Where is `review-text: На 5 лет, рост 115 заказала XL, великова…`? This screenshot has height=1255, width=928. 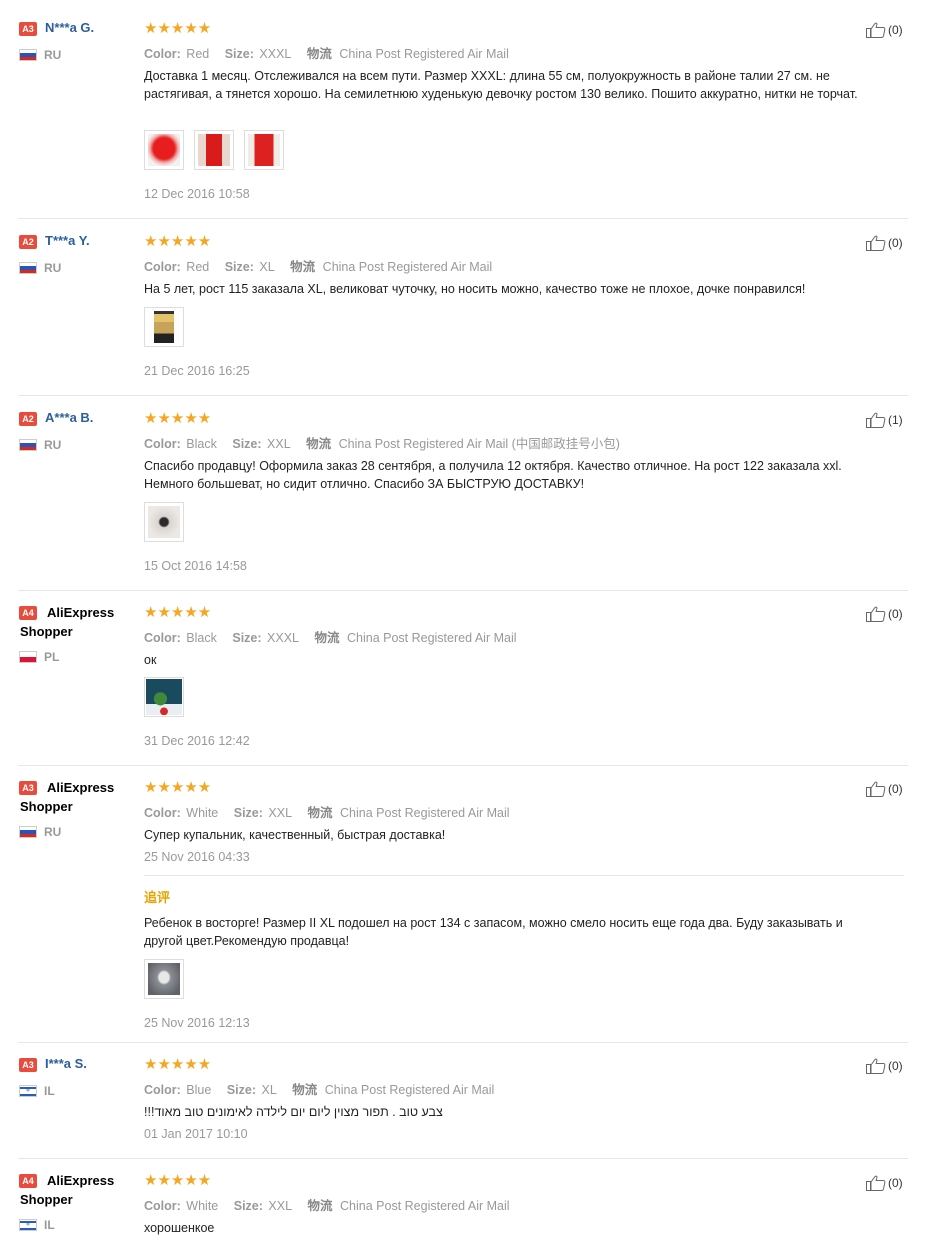
review-text: На 5 лет, рост 115 заказала XL, великова… is located at coordinates (475, 289).